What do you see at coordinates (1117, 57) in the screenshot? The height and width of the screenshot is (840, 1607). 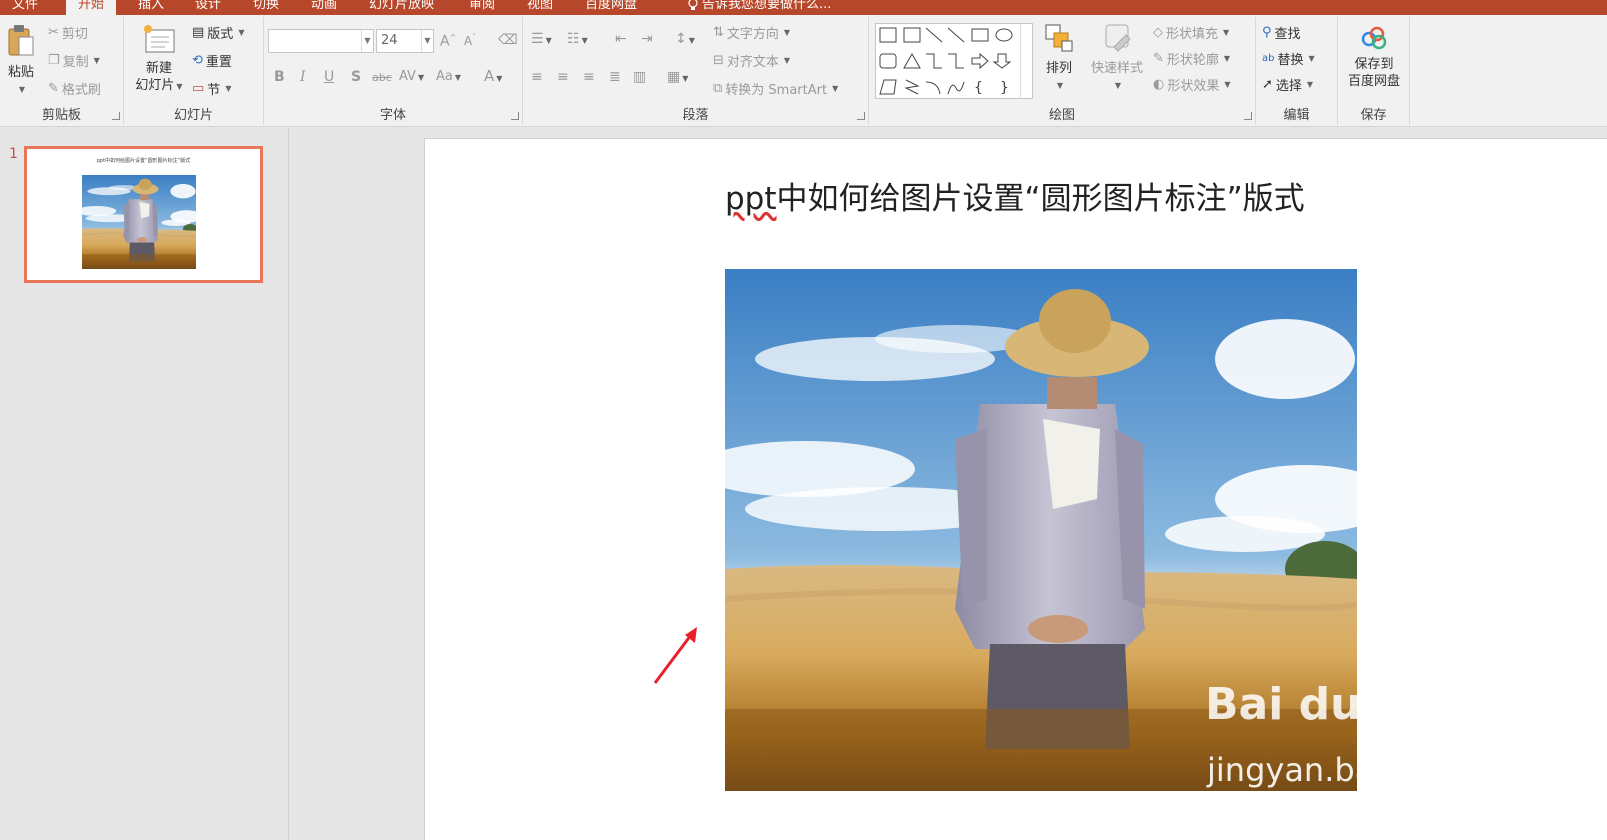 I see `quick-styles-button: 快速样式 ▼` at bounding box center [1117, 57].